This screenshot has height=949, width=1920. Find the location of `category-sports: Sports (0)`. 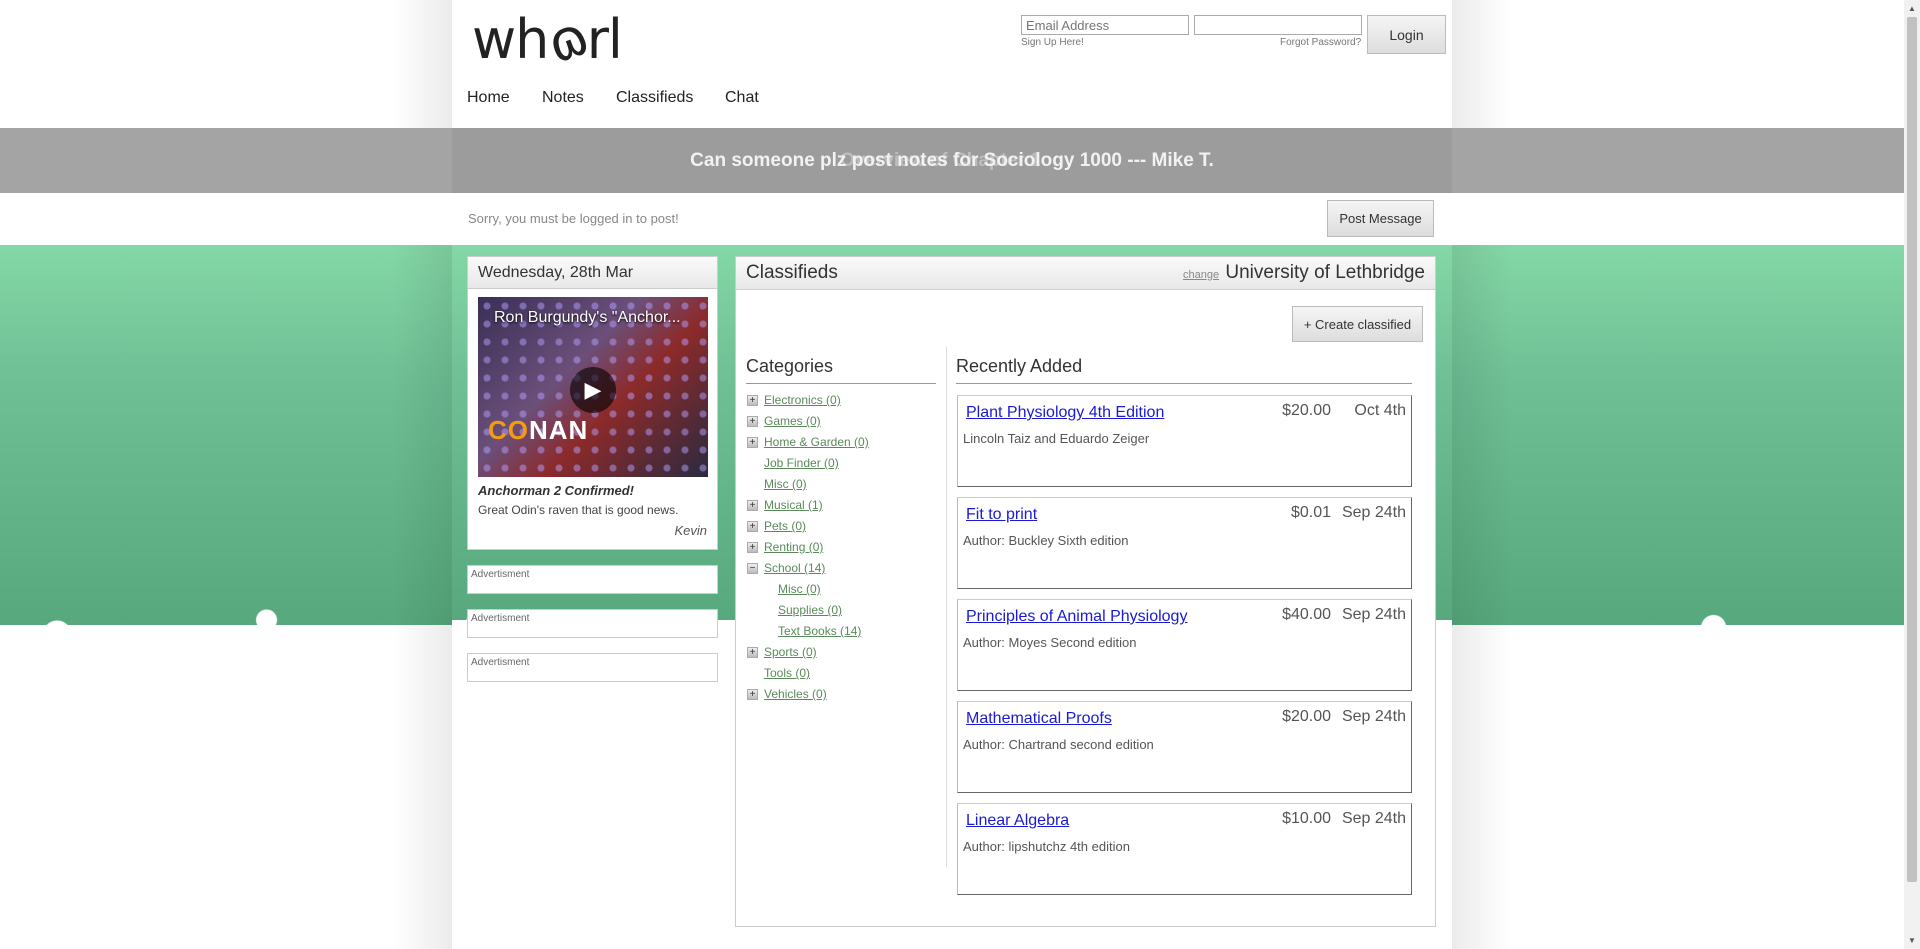

category-sports: Sports (0) is located at coordinates (790, 652).